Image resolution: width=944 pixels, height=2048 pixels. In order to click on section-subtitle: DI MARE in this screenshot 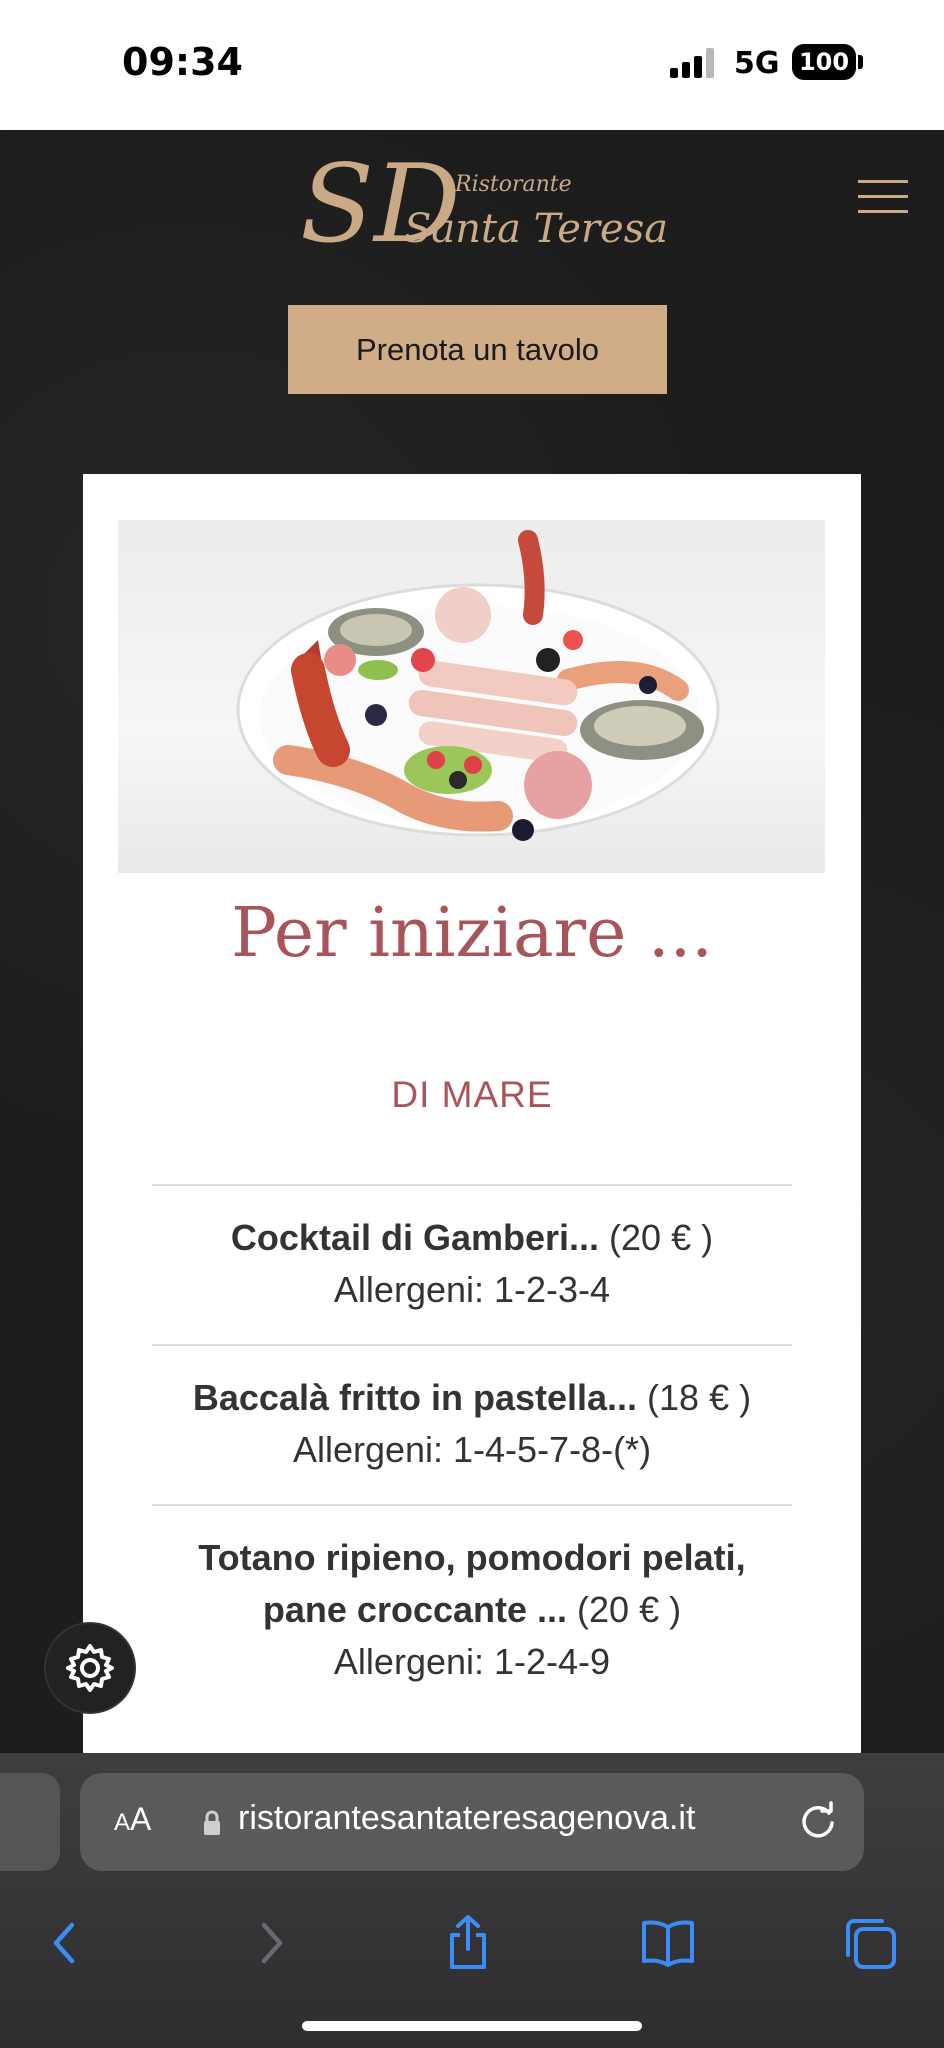, I will do `click(472, 1094)`.